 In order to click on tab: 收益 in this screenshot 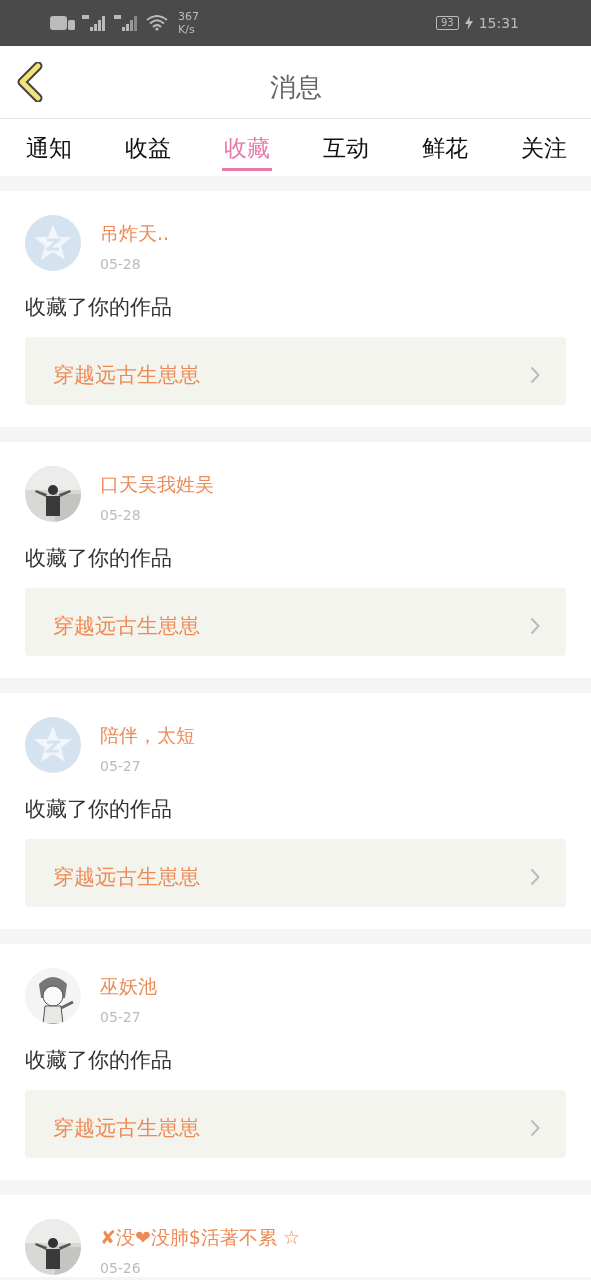, I will do `click(148, 145)`.